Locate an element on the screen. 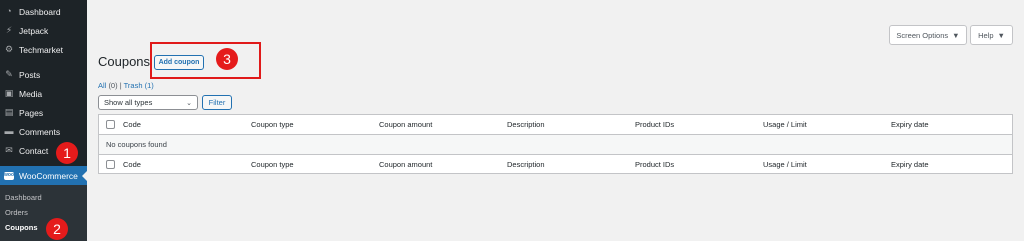 The image size is (1024, 241). status-filter-links: All (0) | Trash (1) is located at coordinates (126, 85).